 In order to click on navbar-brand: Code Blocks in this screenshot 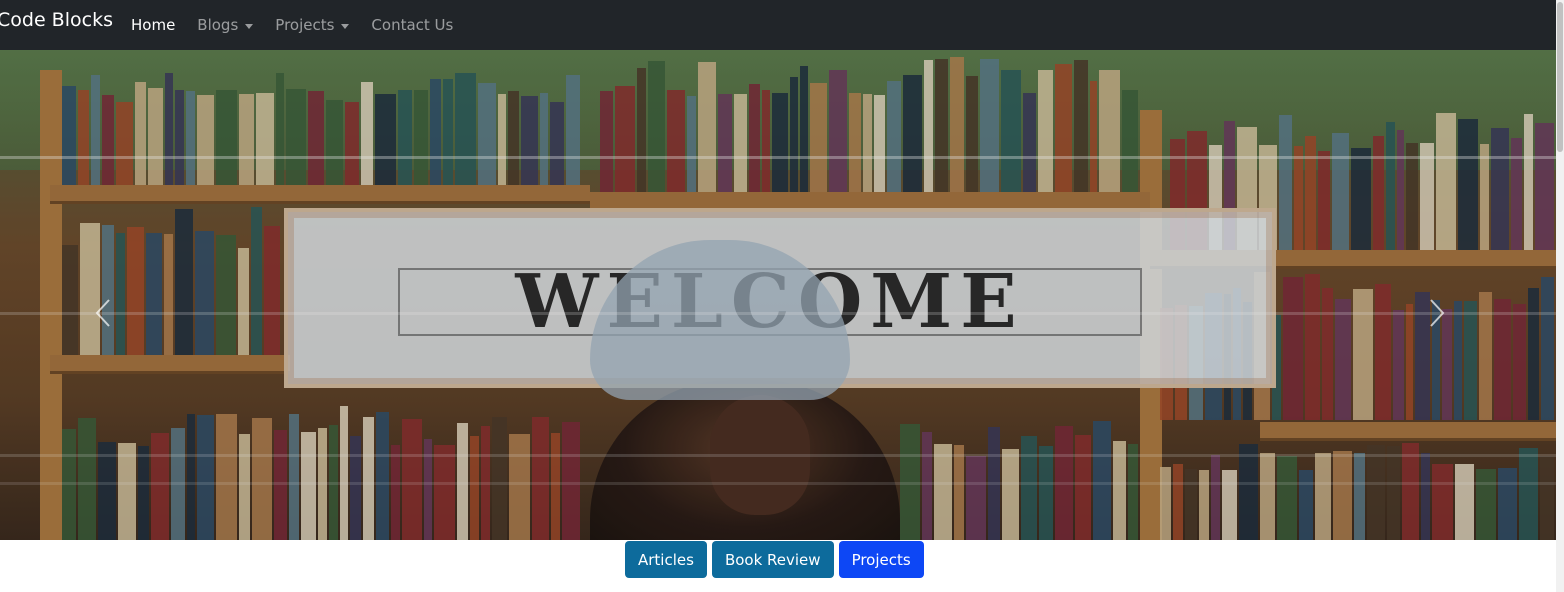, I will do `click(56, 20)`.